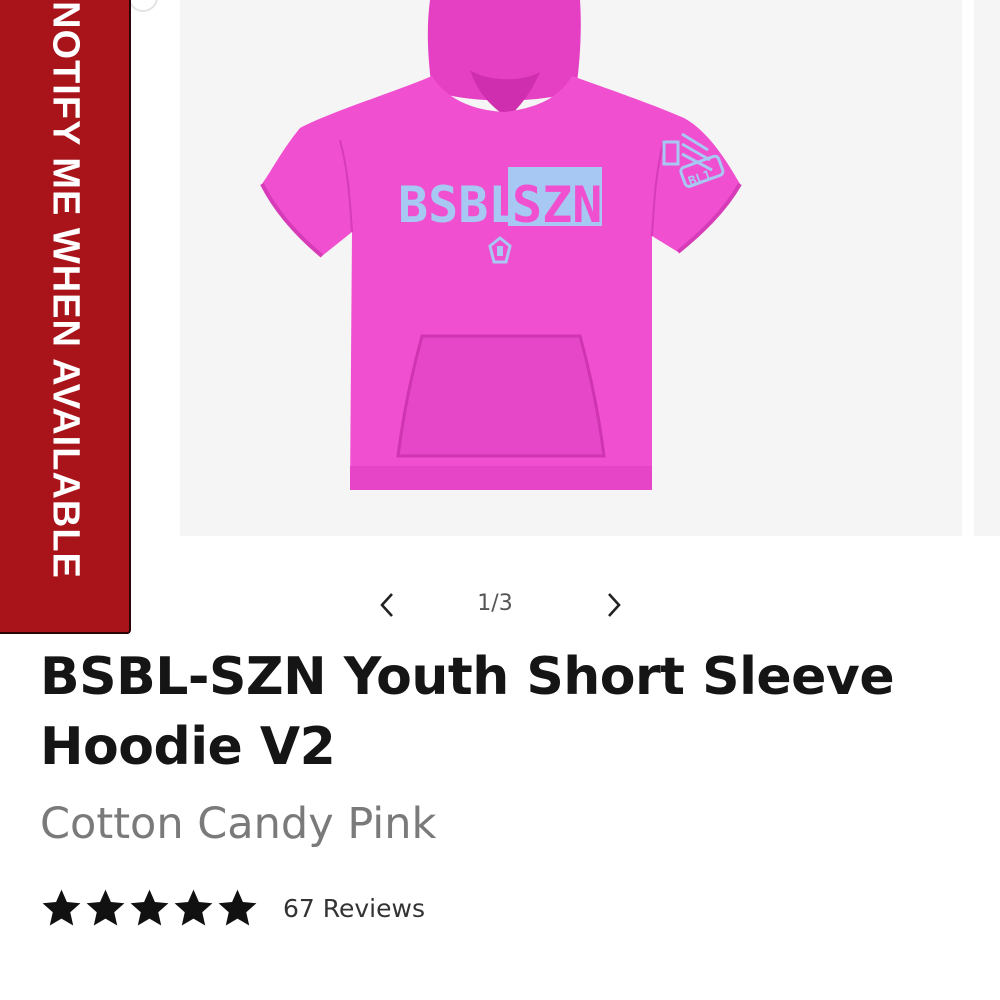  What do you see at coordinates (458, 205) in the screenshot?
I see `chest-print-left: BSBL` at bounding box center [458, 205].